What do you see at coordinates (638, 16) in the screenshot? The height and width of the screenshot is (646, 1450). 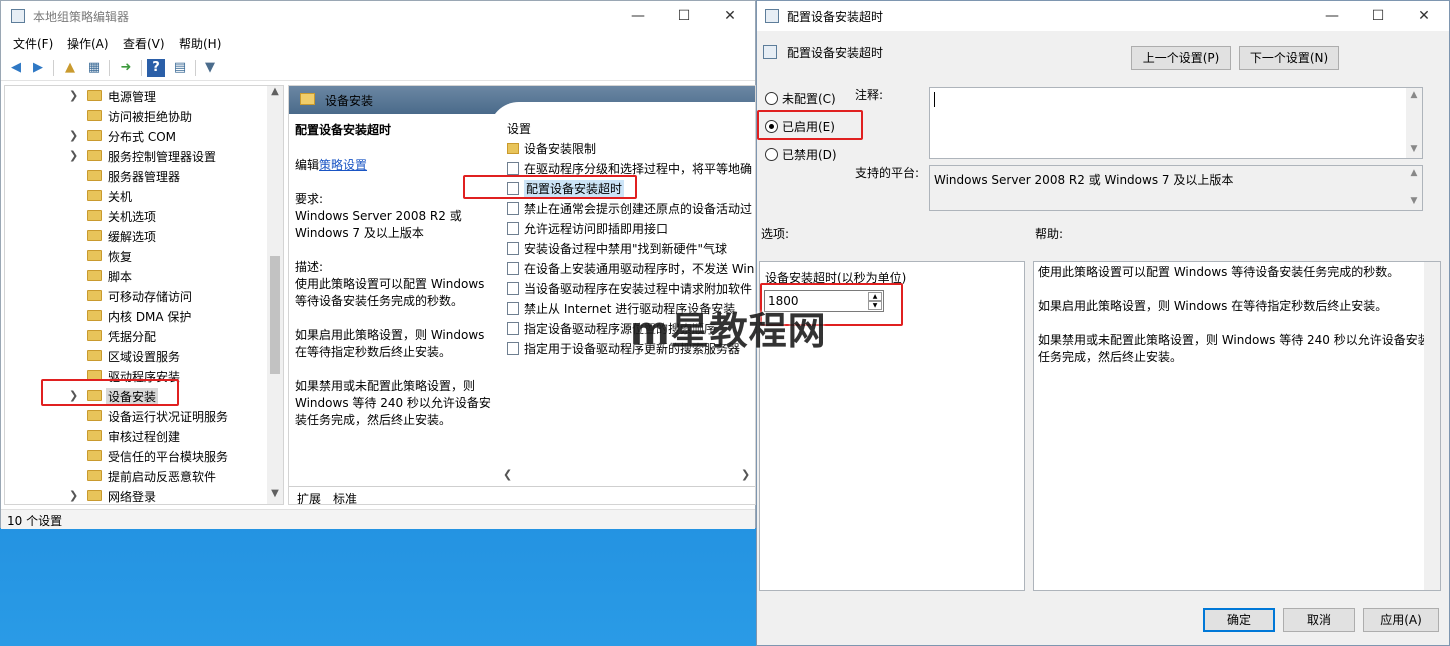 I see `minimize-button: —` at bounding box center [638, 16].